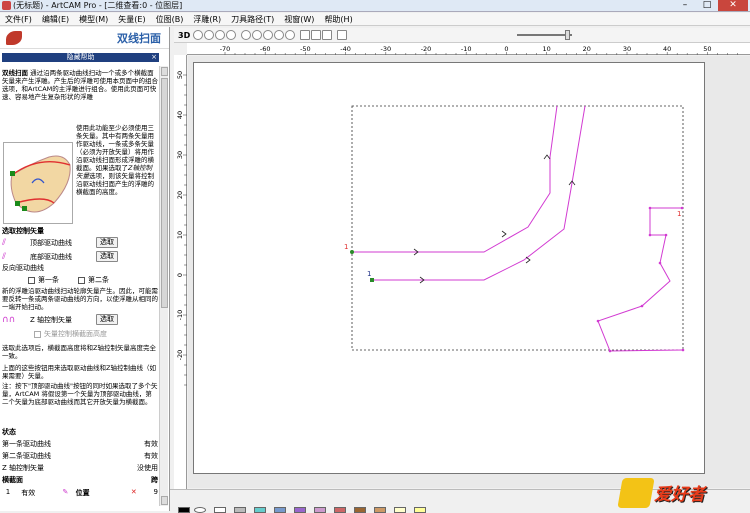 The width and height of the screenshot is (750, 513). I want to click on zoom-fit-icon, so click(279, 35).